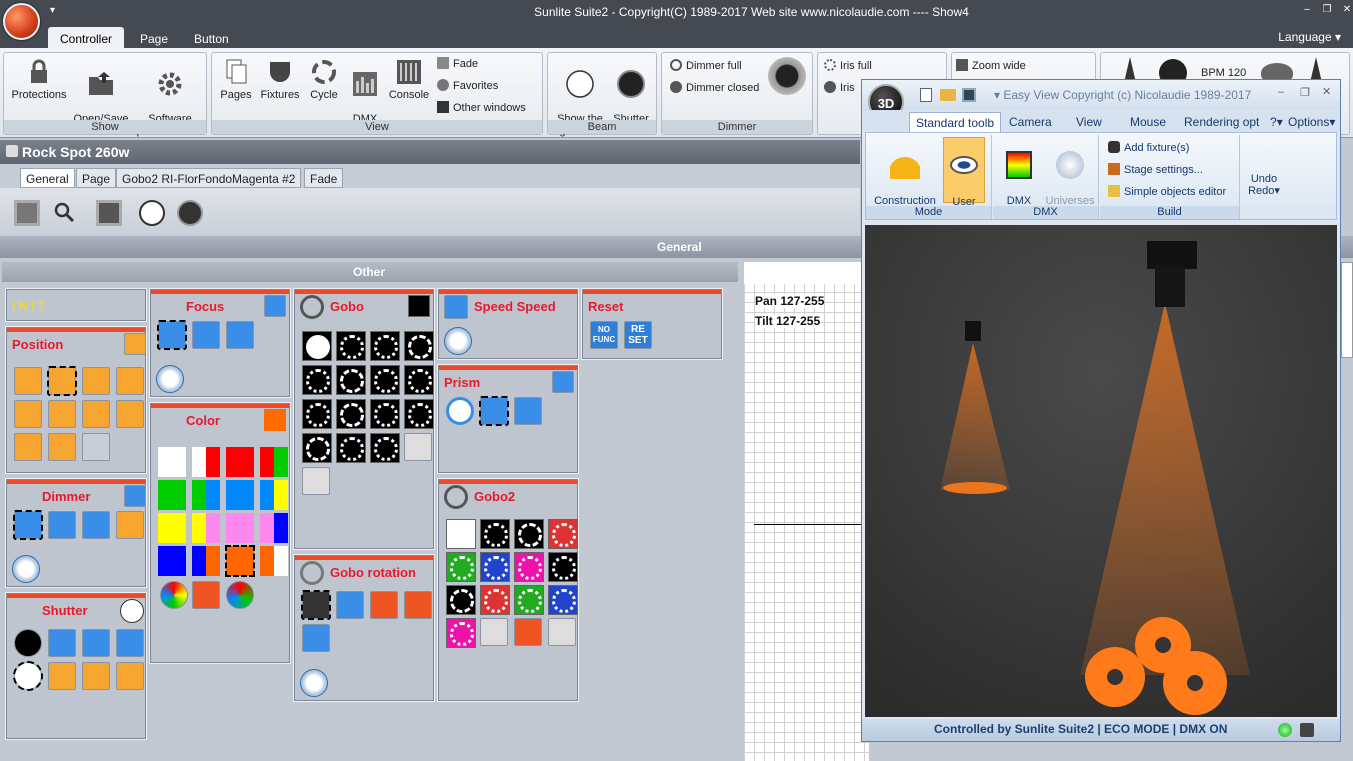 The width and height of the screenshot is (1353, 761). What do you see at coordinates (28, 447) in the screenshot?
I see `pattern-vertical` at bounding box center [28, 447].